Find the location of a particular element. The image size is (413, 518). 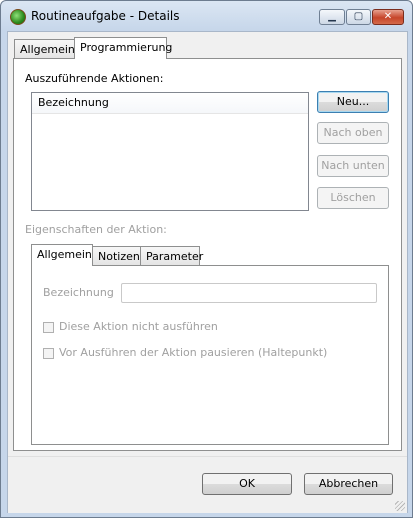

properties-label: Eigenschaften der Aktion: is located at coordinates (96, 229).